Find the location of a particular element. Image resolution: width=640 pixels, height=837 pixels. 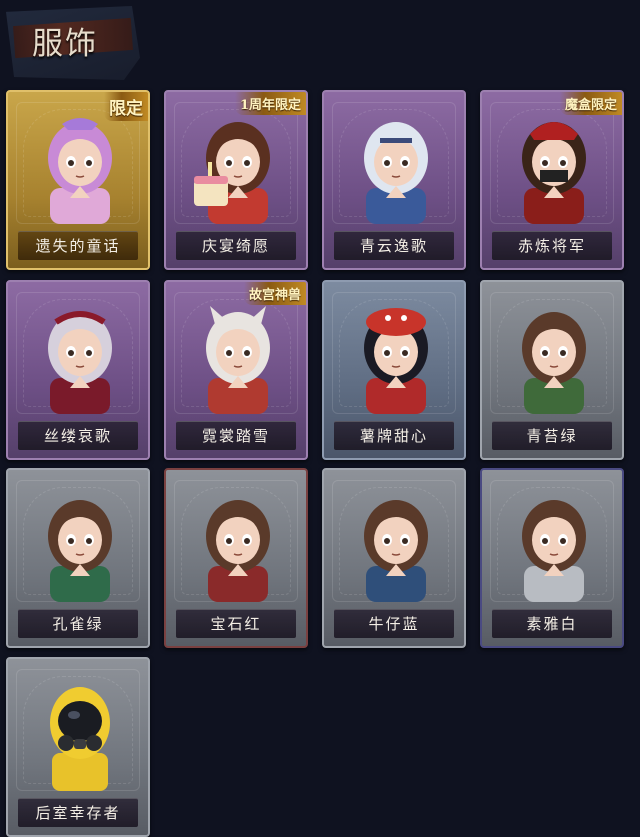

limited-badge: 1周年限定 is located at coordinates (270, 103).